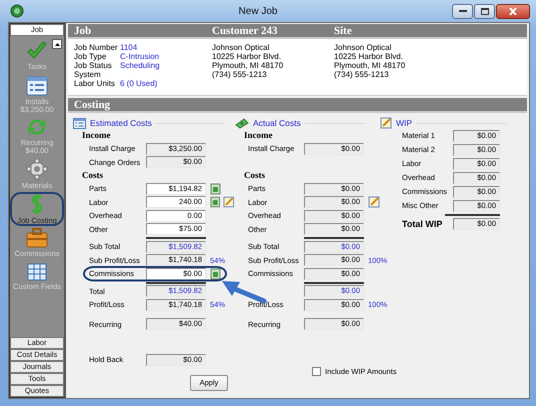  What do you see at coordinates (37, 51) in the screenshot?
I see `check-icon` at bounding box center [37, 51].